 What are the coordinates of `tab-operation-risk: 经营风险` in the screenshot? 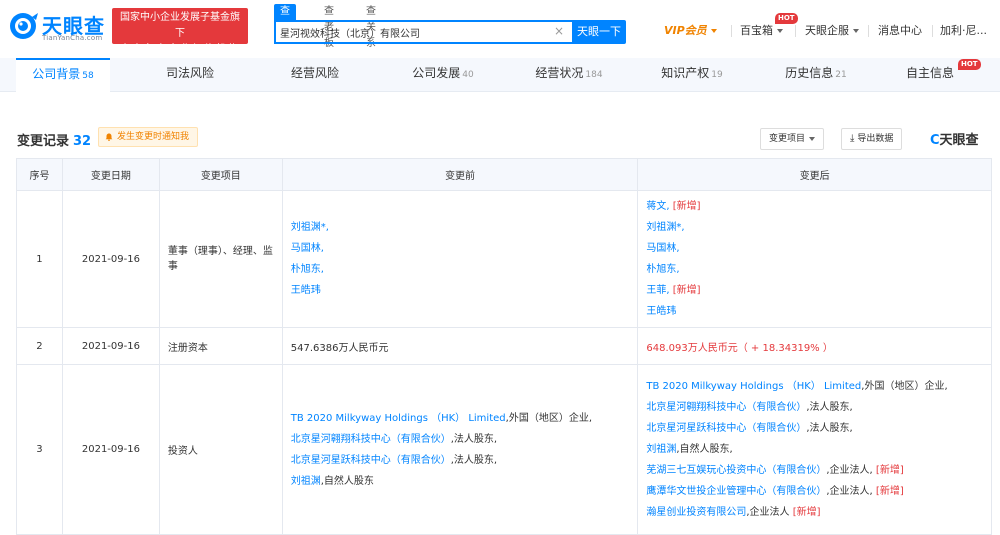 It's located at (315, 75).